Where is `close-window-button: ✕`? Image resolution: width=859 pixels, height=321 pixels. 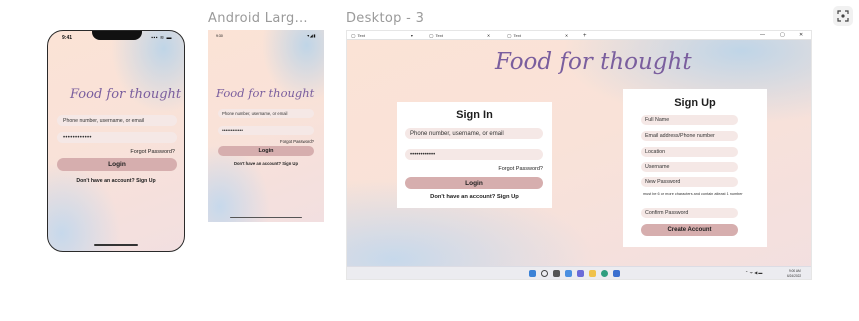 close-window-button: ✕ is located at coordinates (801, 35).